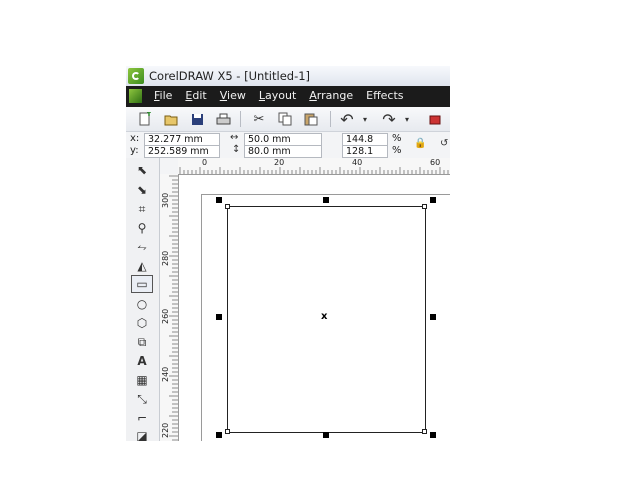 The height and width of the screenshot is (479, 638). Describe the element at coordinates (142, 399) in the screenshot. I see `dimension-tool-icon: ⤡` at that location.